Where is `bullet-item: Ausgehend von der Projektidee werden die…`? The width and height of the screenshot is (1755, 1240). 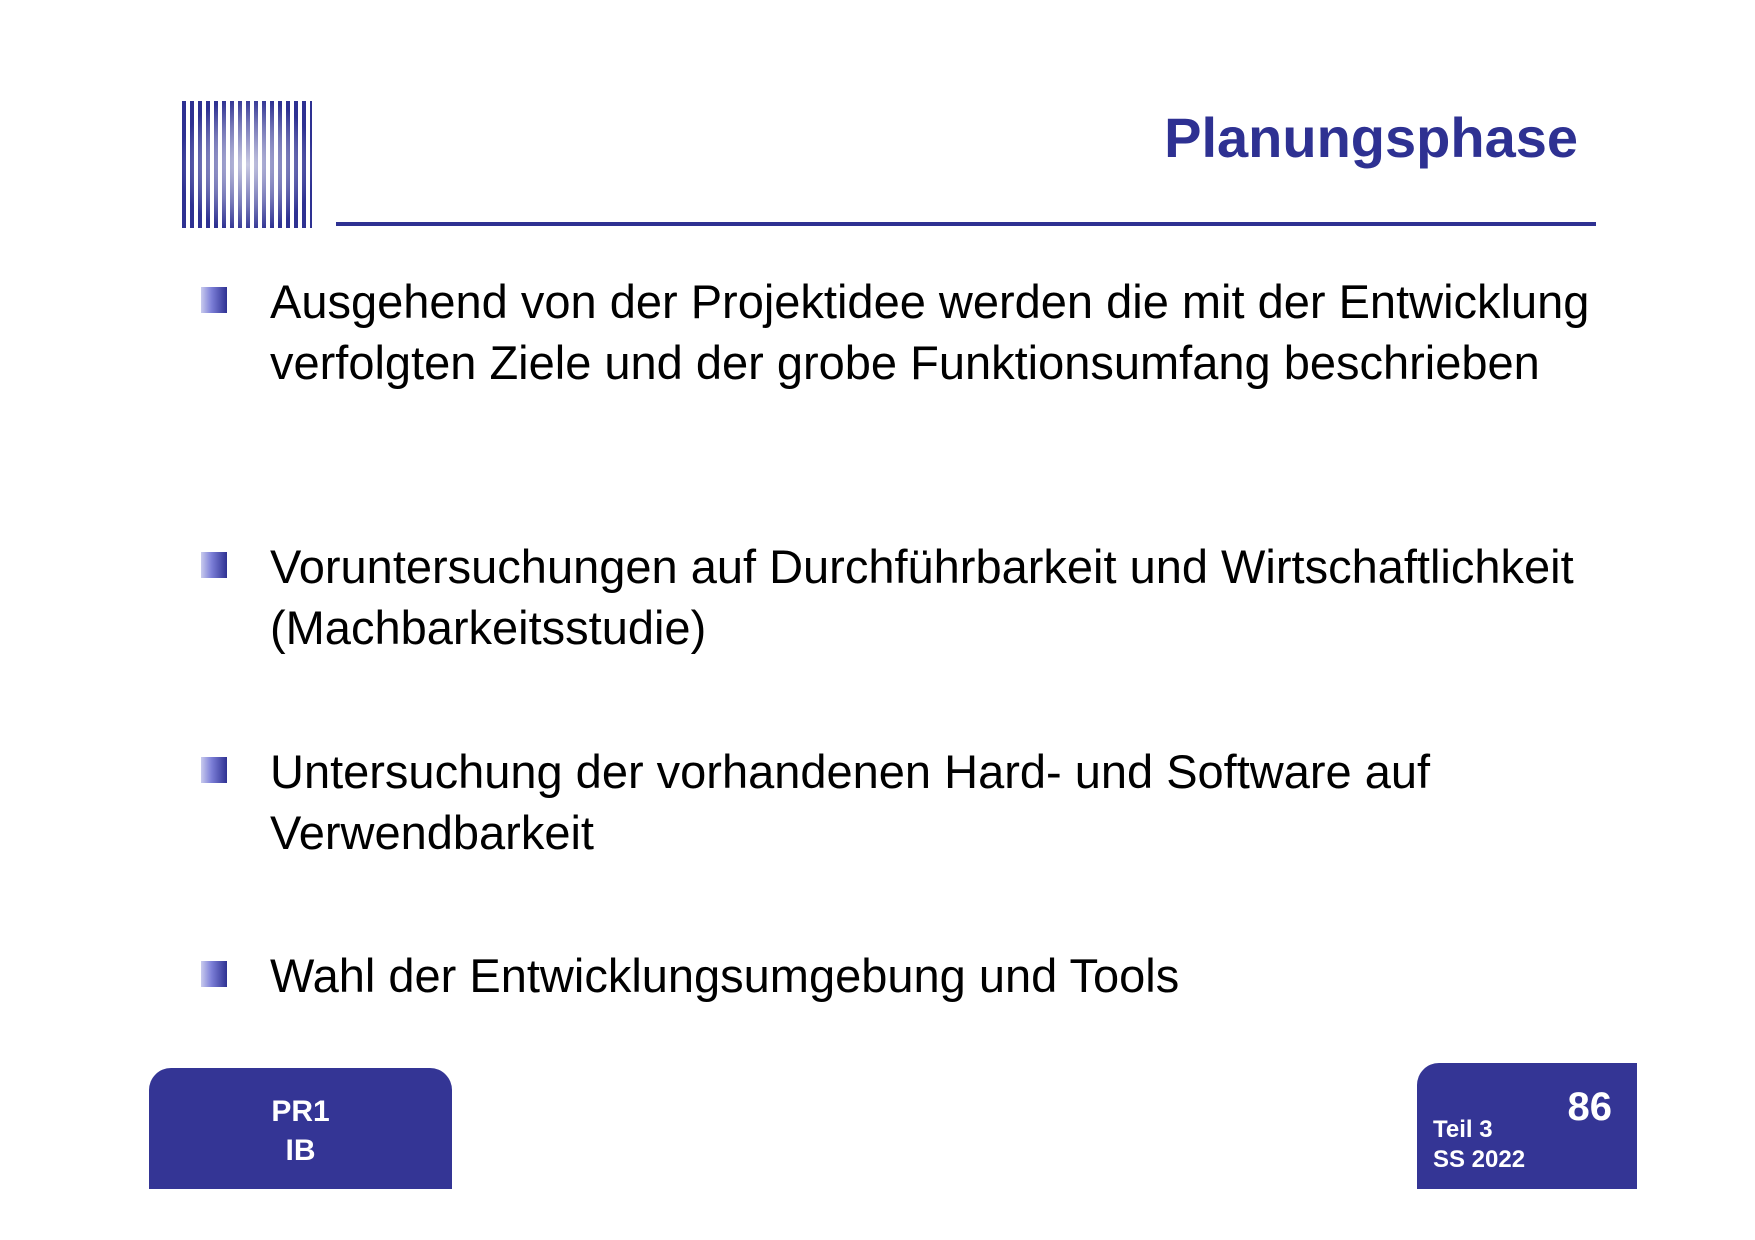
bullet-item: Ausgehend von der Projektidee werden die… is located at coordinates (915, 332).